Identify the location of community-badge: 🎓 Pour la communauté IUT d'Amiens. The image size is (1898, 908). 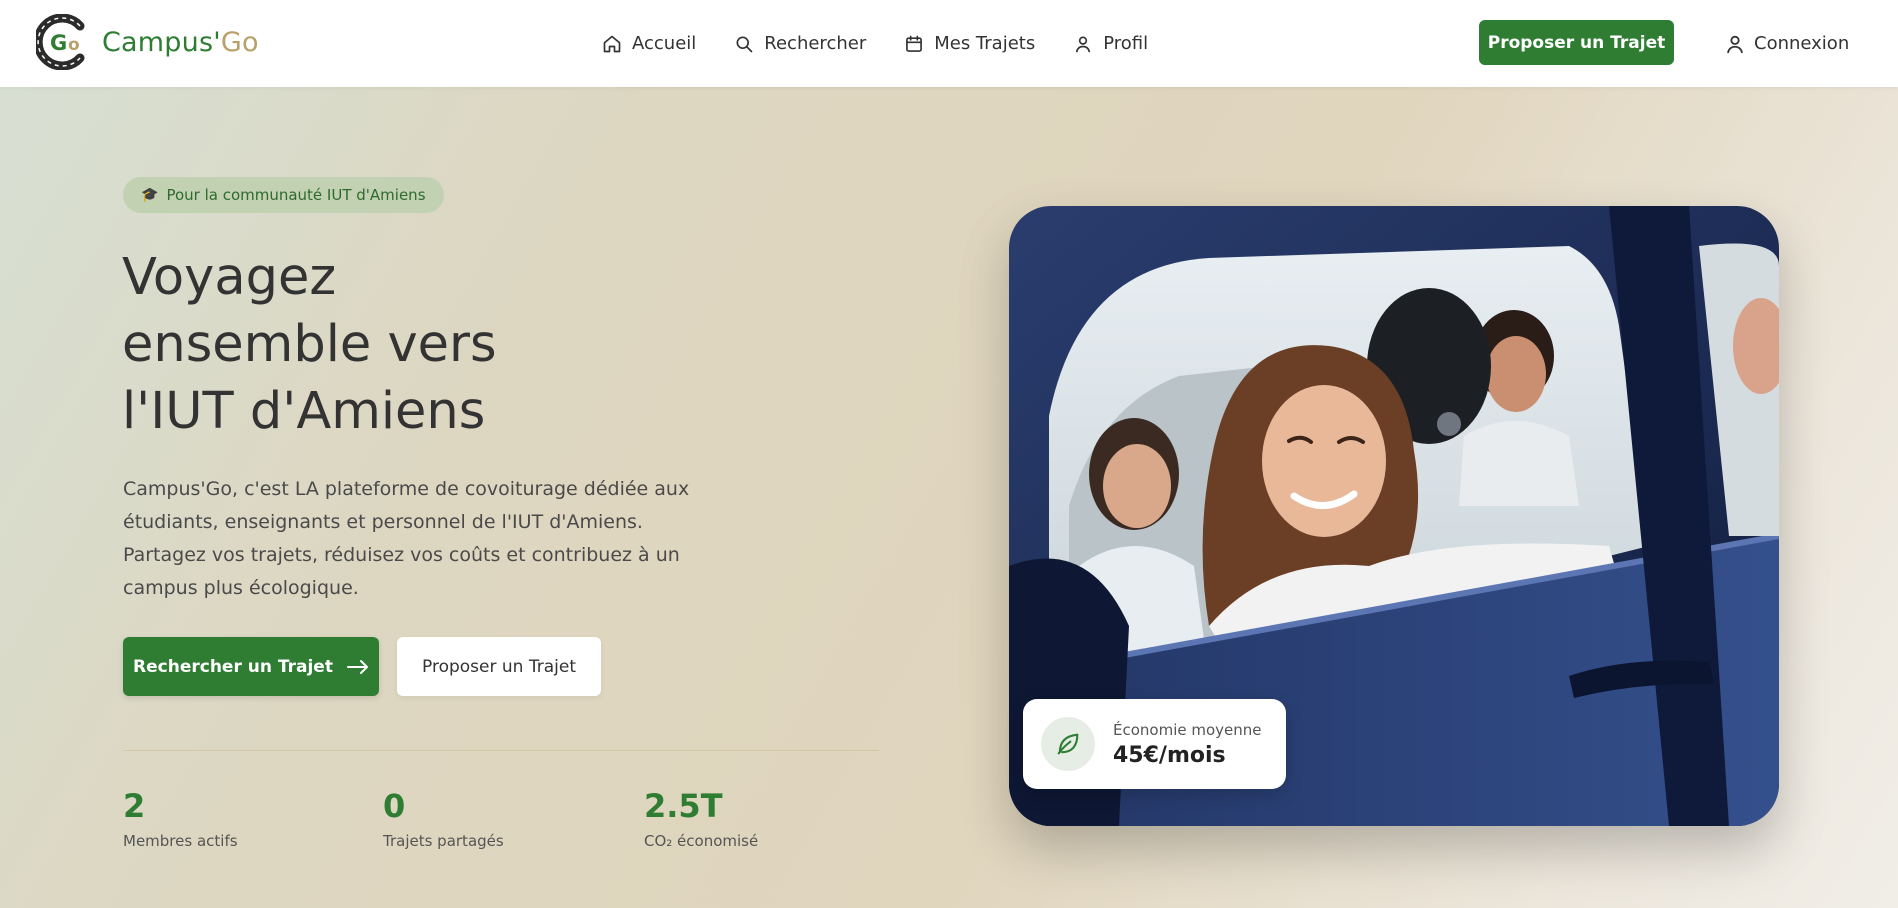
(283, 195).